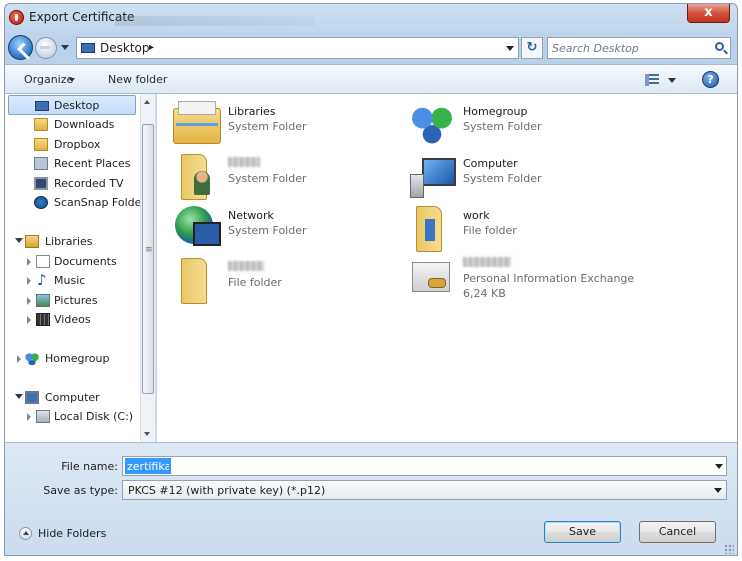  What do you see at coordinates (627, 48) in the screenshot?
I see `search-input` at bounding box center [627, 48].